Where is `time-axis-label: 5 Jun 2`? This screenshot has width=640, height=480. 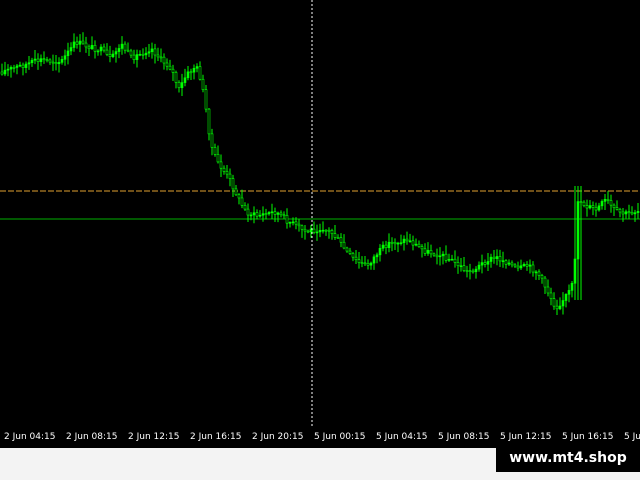 time-axis-label: 5 Jun 2 is located at coordinates (632, 437).